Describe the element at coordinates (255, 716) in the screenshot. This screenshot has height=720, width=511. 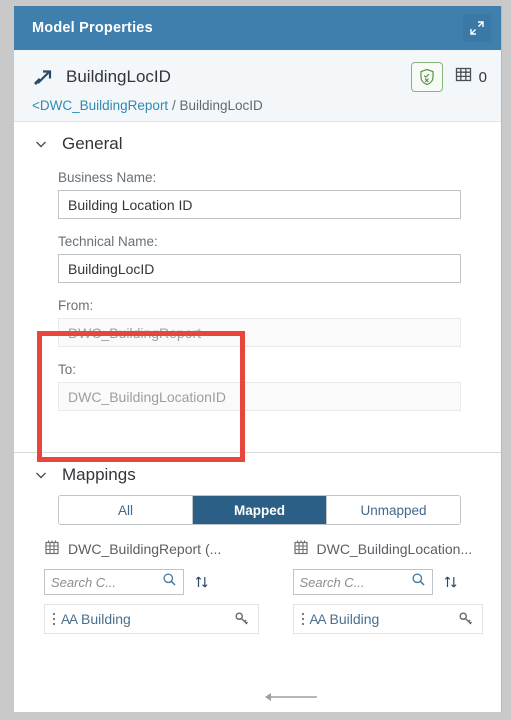
I see `window-bottom-edge` at that location.